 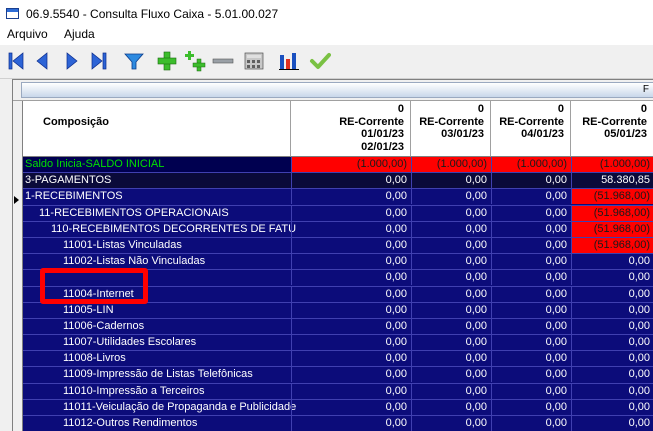 I want to click on table-row: 11012-Outros Rendimentos 0,00 0,00 0,00 0,00, so click(x=338, y=423).